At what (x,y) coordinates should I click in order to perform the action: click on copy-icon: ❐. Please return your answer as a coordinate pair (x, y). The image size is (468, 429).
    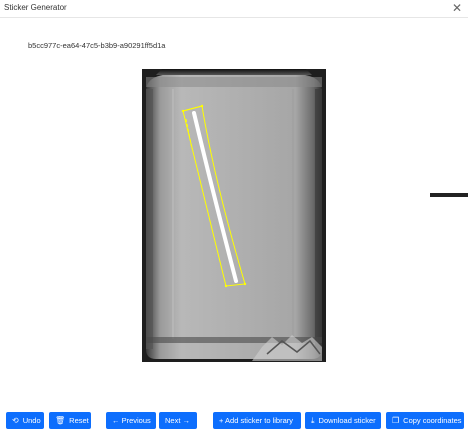
    Looking at the image, I should click on (396, 420).